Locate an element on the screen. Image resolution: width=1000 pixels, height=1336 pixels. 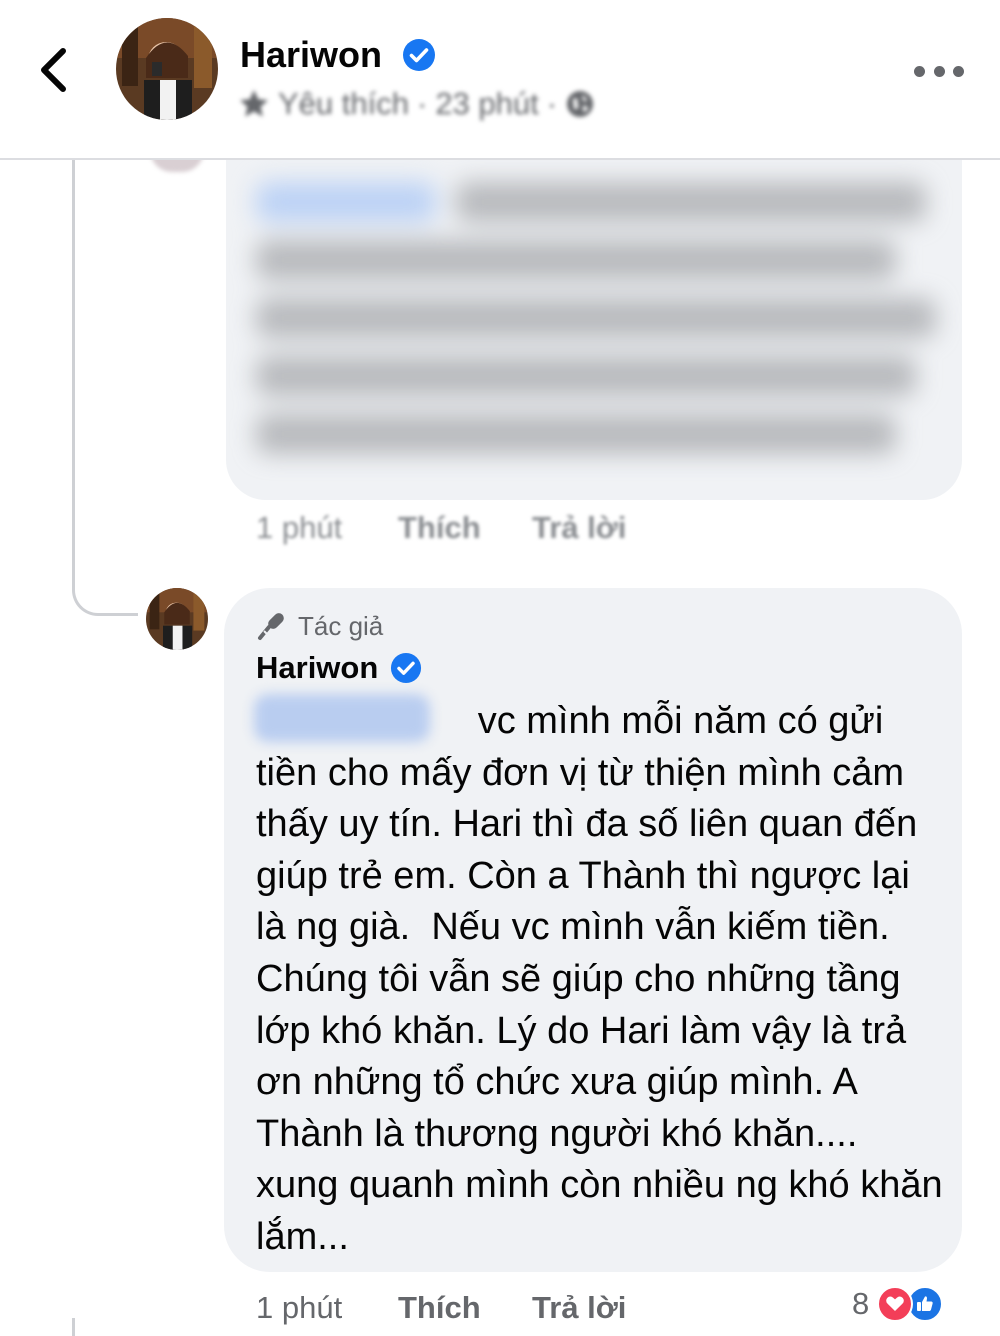
reply-time: 1 phút is located at coordinates (299, 1307).